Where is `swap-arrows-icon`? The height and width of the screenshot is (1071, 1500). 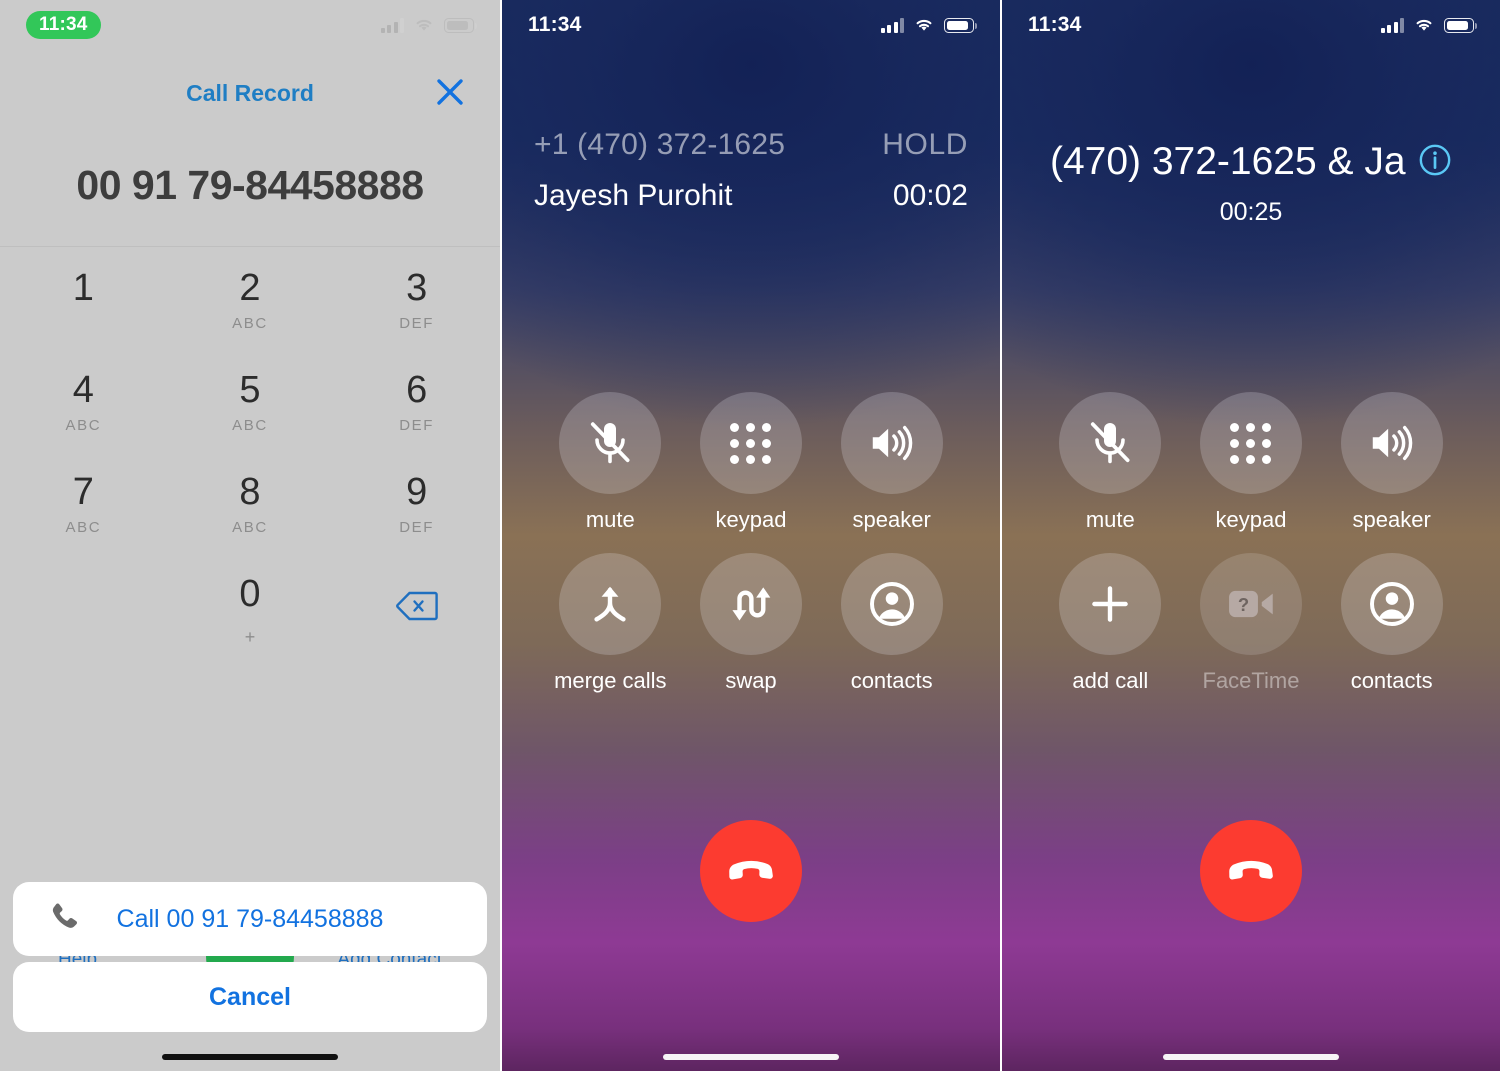
swap-arrows-icon is located at coordinates (751, 604).